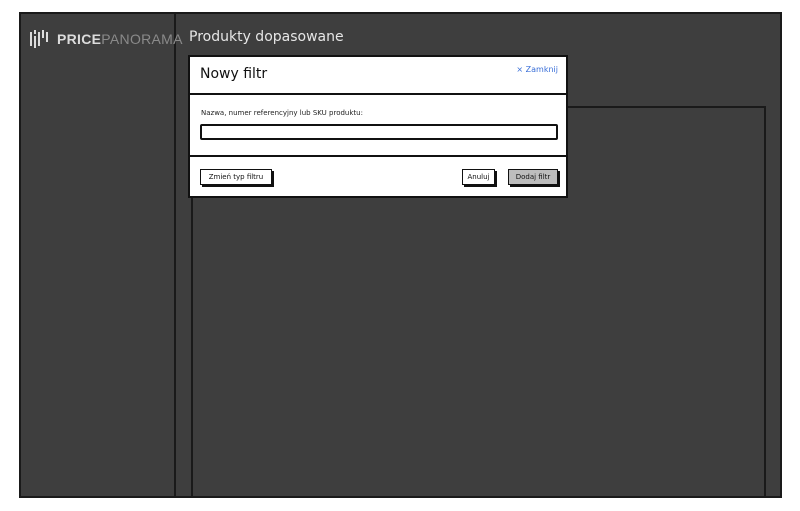 The image size is (800, 511). I want to click on cancel-button: Anuluj, so click(478, 177).